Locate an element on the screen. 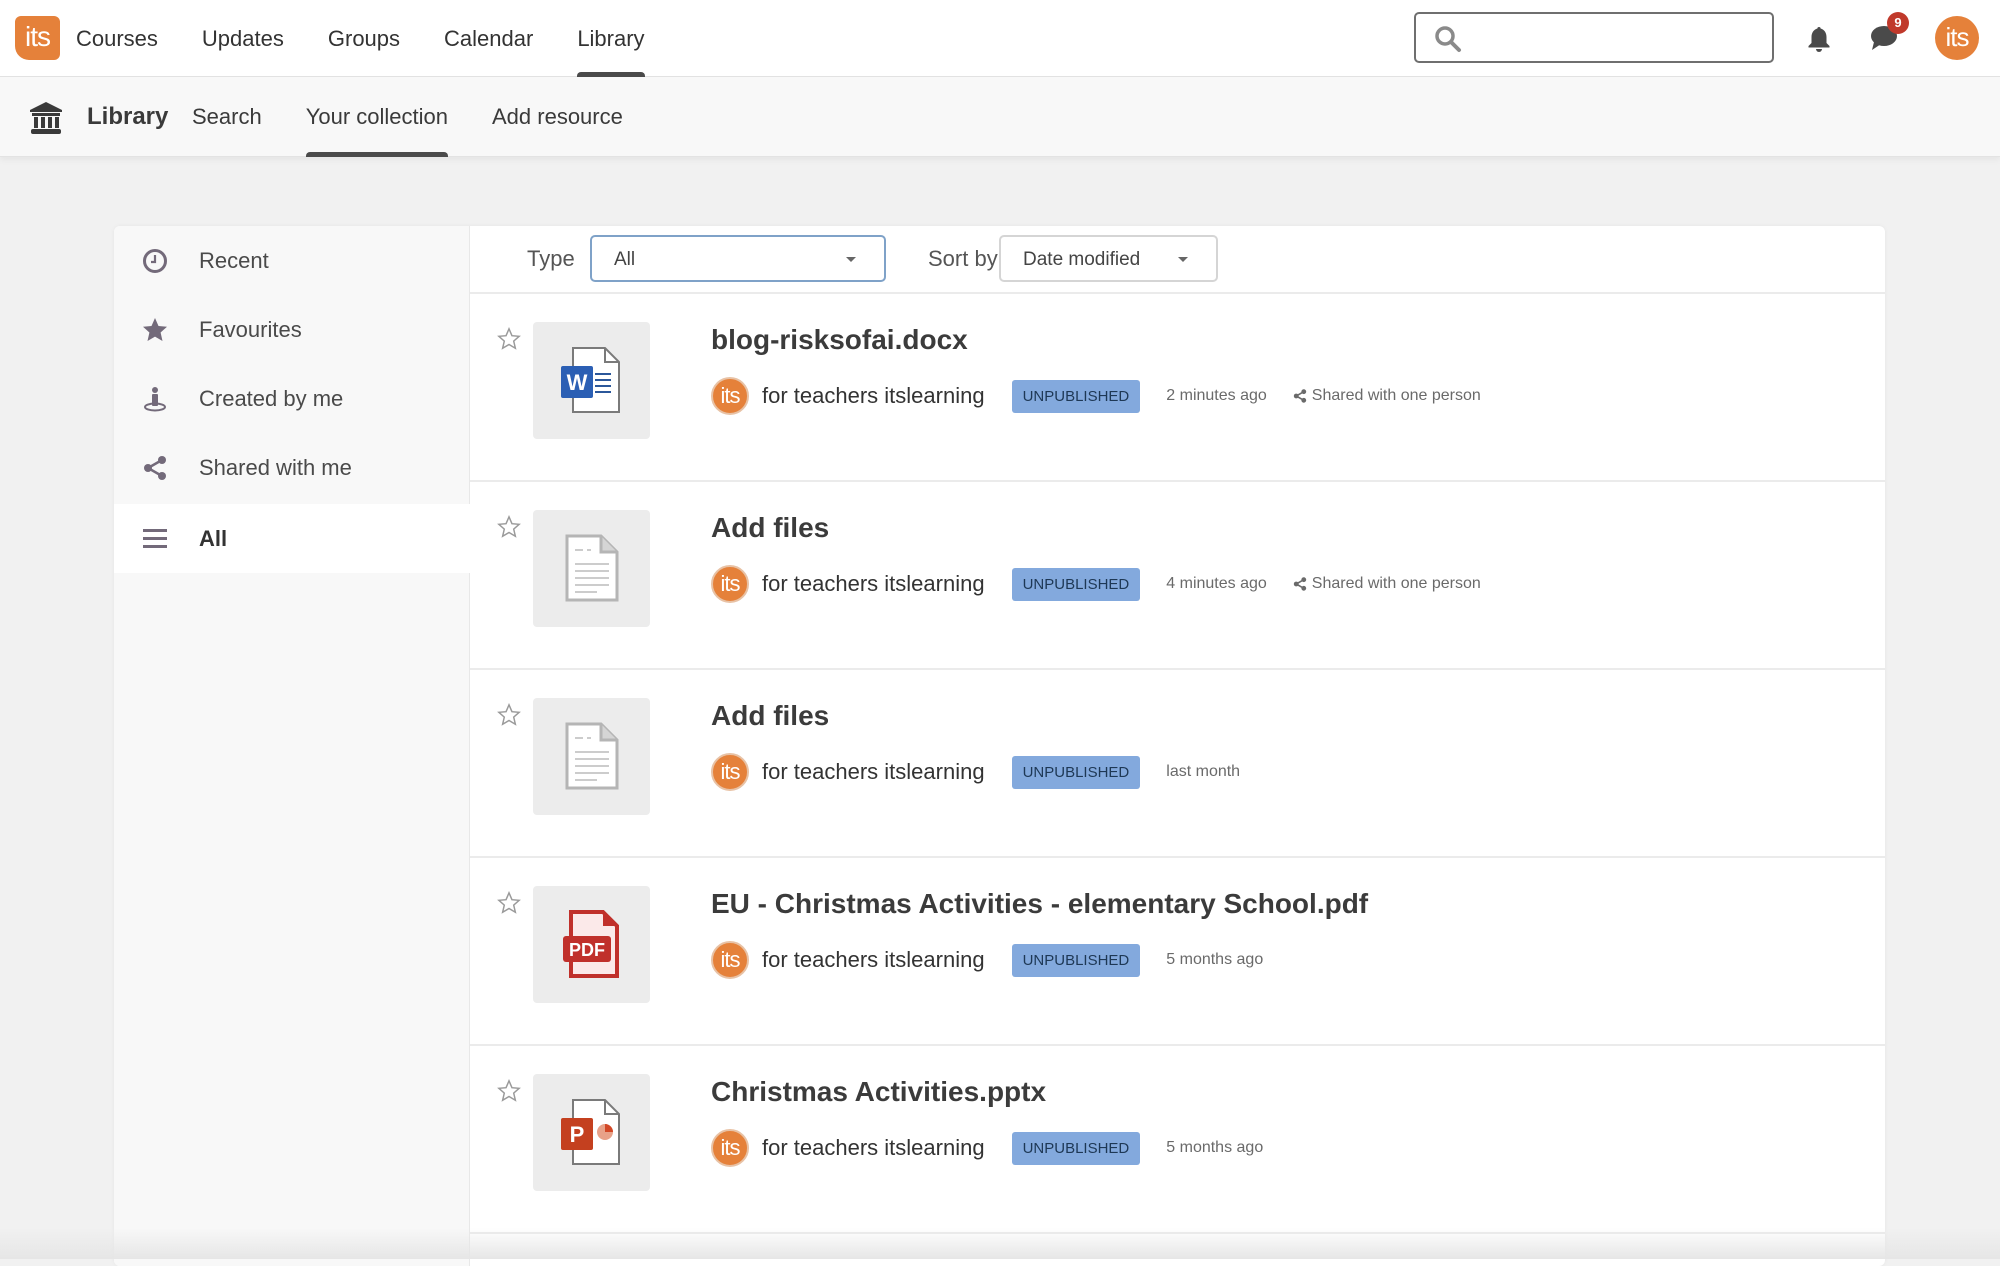 This screenshot has width=2000, height=1266. svg-text: PDF is located at coordinates (587, 950).